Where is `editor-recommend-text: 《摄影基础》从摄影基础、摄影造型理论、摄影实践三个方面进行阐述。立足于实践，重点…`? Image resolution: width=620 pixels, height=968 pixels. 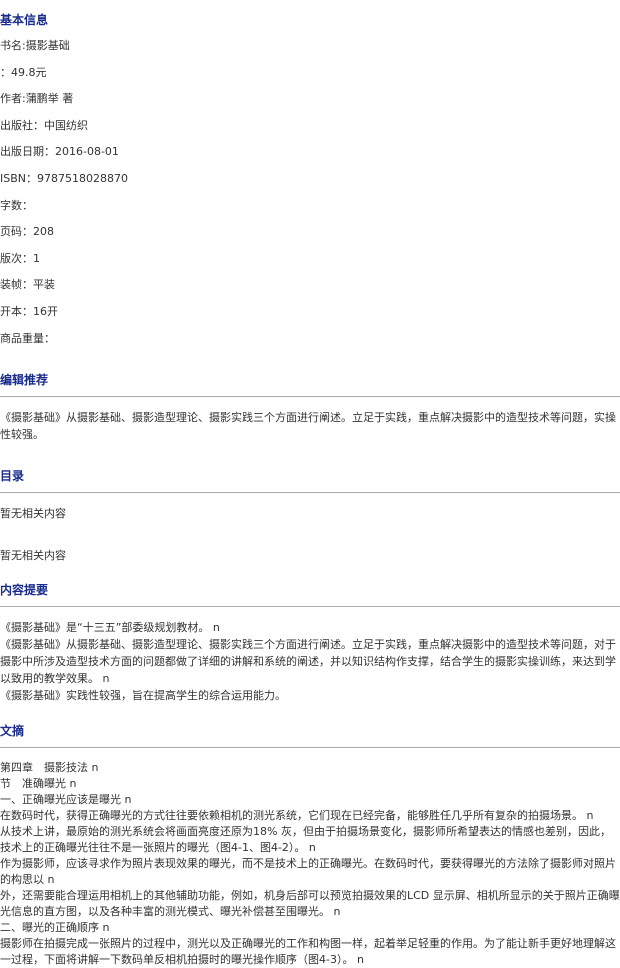
editor-recommend-text: 《摄影基础》从摄影基础、摄影造型理论、摄影实践三个方面进行阐述。立足于实践，重点… is located at coordinates (308, 426).